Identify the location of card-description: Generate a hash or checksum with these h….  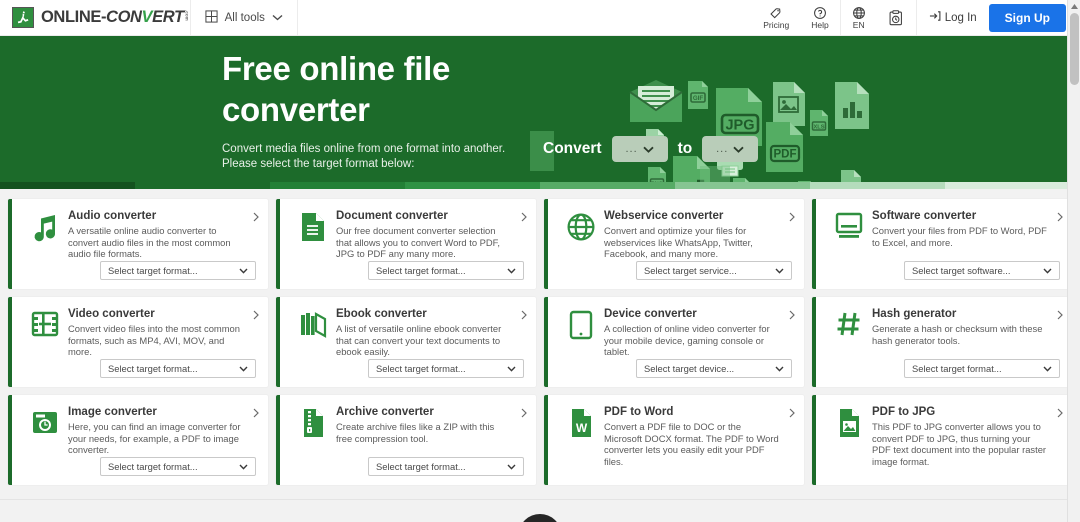
(957, 334).